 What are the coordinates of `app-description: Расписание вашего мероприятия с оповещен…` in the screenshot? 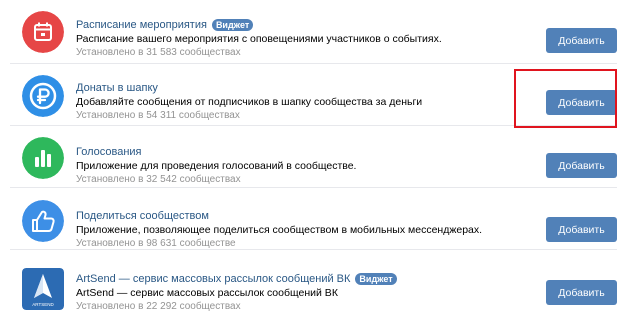 It's located at (259, 39).